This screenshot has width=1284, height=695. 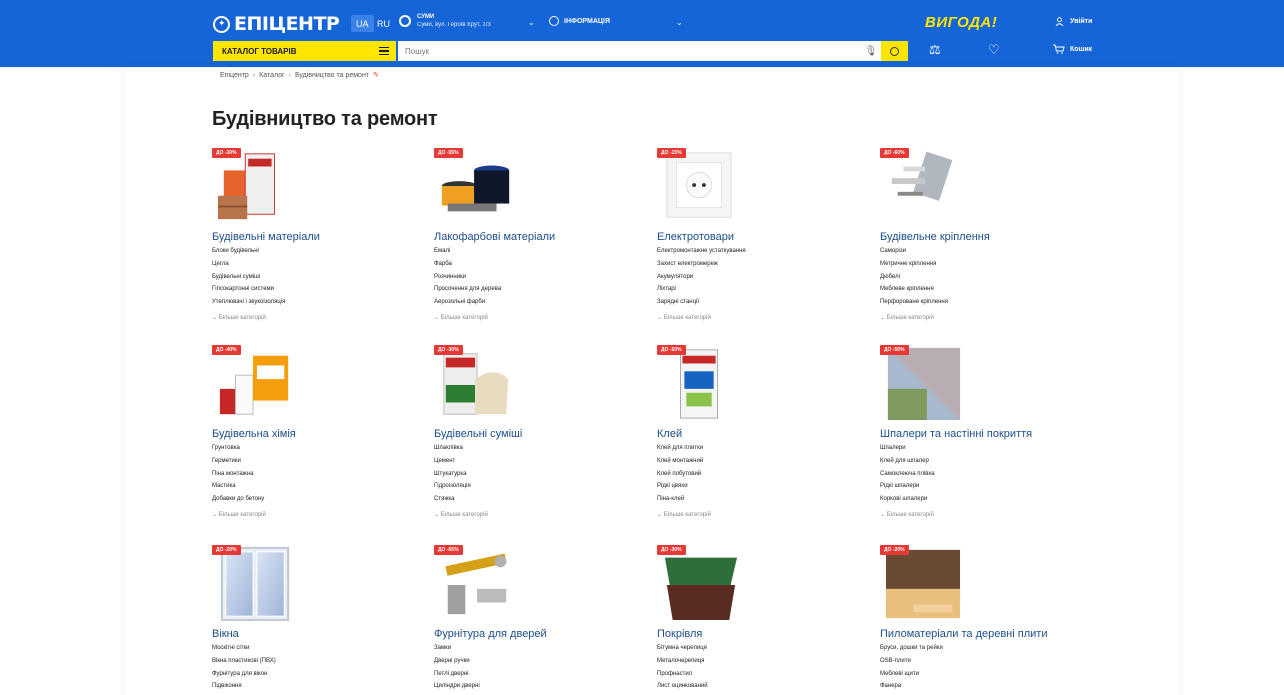 What do you see at coordinates (467, 279) in the screenshot?
I see `subcategory-link: Розчинники` at bounding box center [467, 279].